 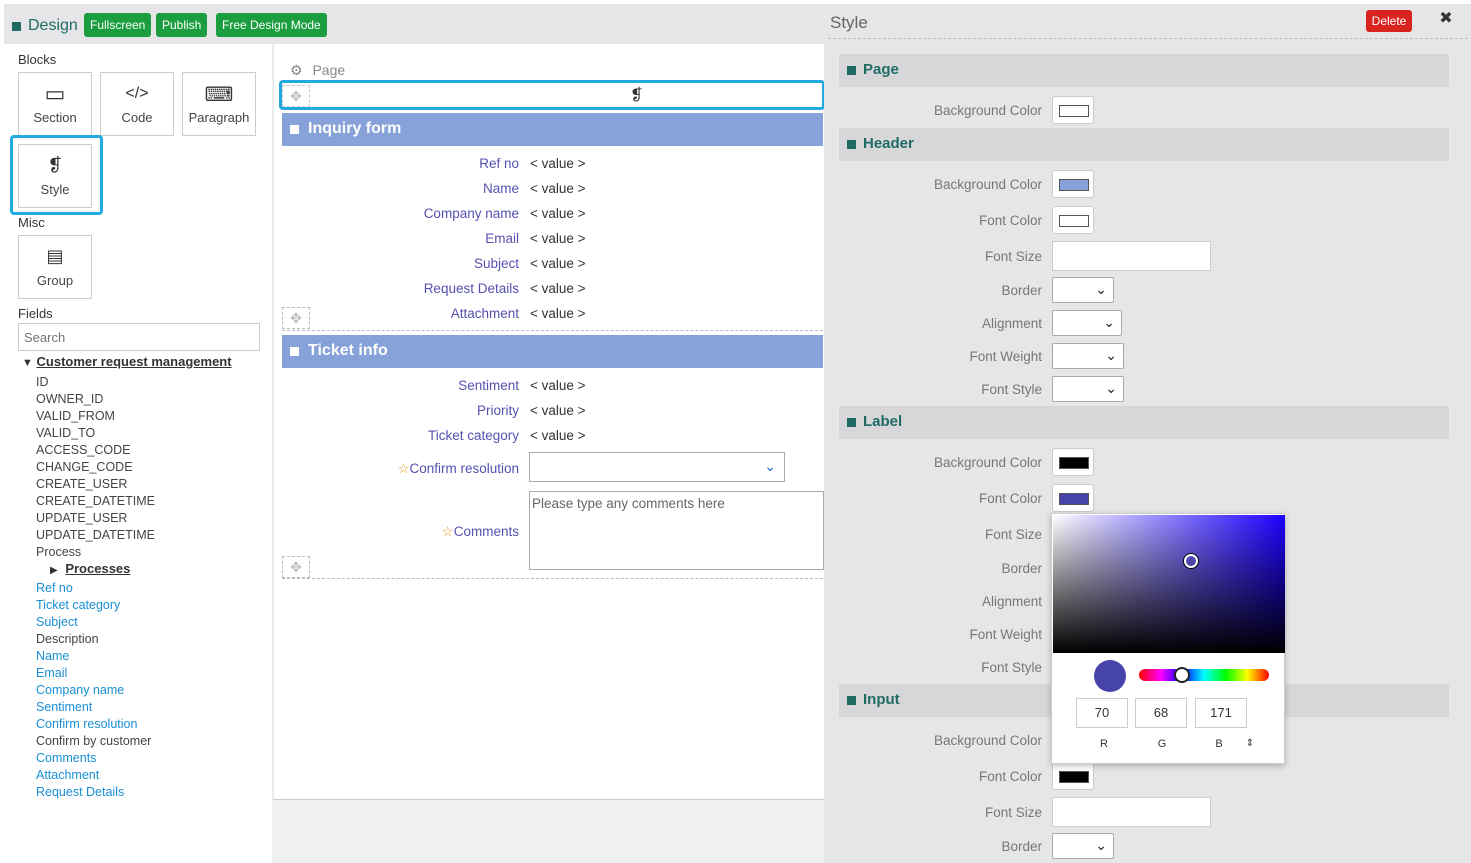 I want to click on code-block: </> Code, so click(x=137, y=104).